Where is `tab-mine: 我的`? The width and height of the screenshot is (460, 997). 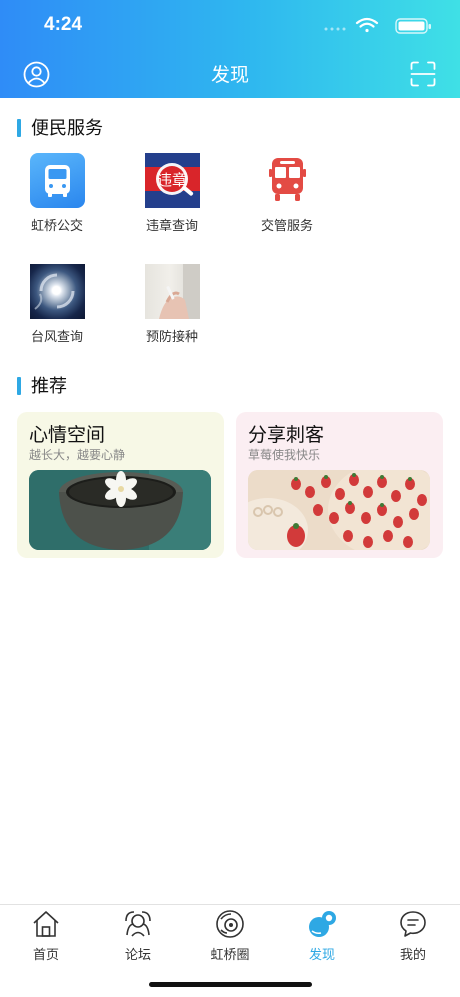 tab-mine: 我的 is located at coordinates (413, 936).